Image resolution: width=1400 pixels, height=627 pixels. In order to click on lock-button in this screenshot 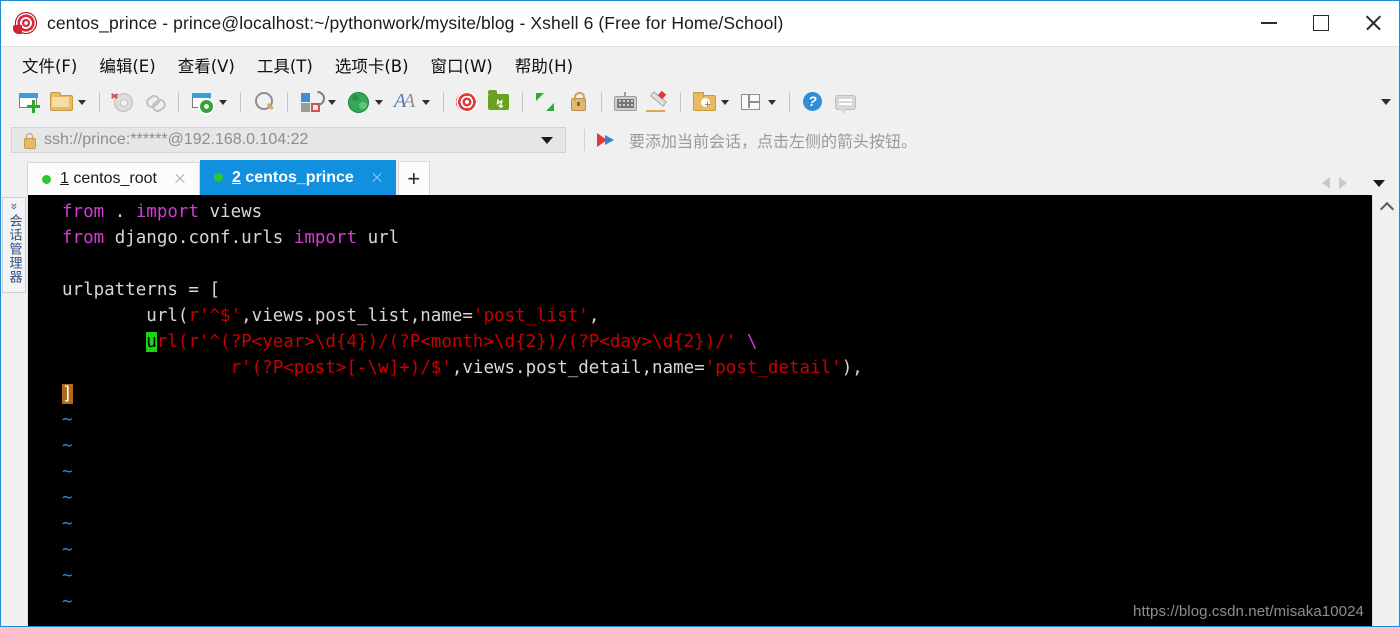, I will do `click(578, 102)`.